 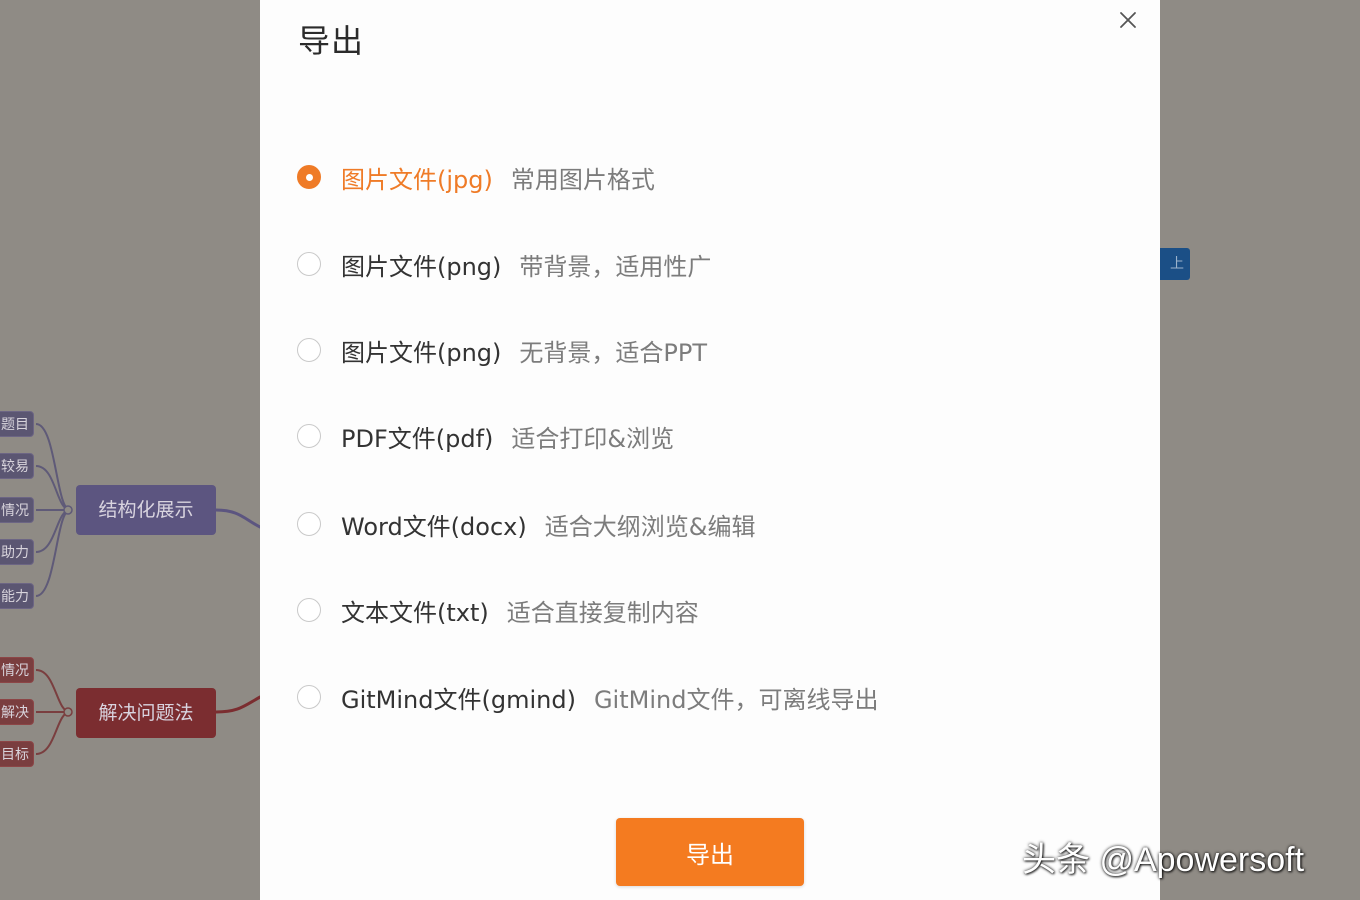 What do you see at coordinates (504, 264) in the screenshot?
I see `export-option-png-bg: 图片文件(png) 带背景，适用性广` at bounding box center [504, 264].